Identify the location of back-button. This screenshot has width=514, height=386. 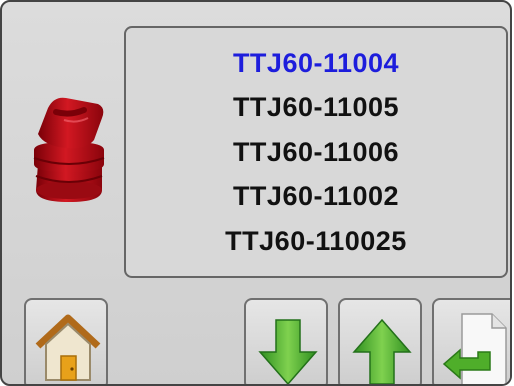
(471, 341).